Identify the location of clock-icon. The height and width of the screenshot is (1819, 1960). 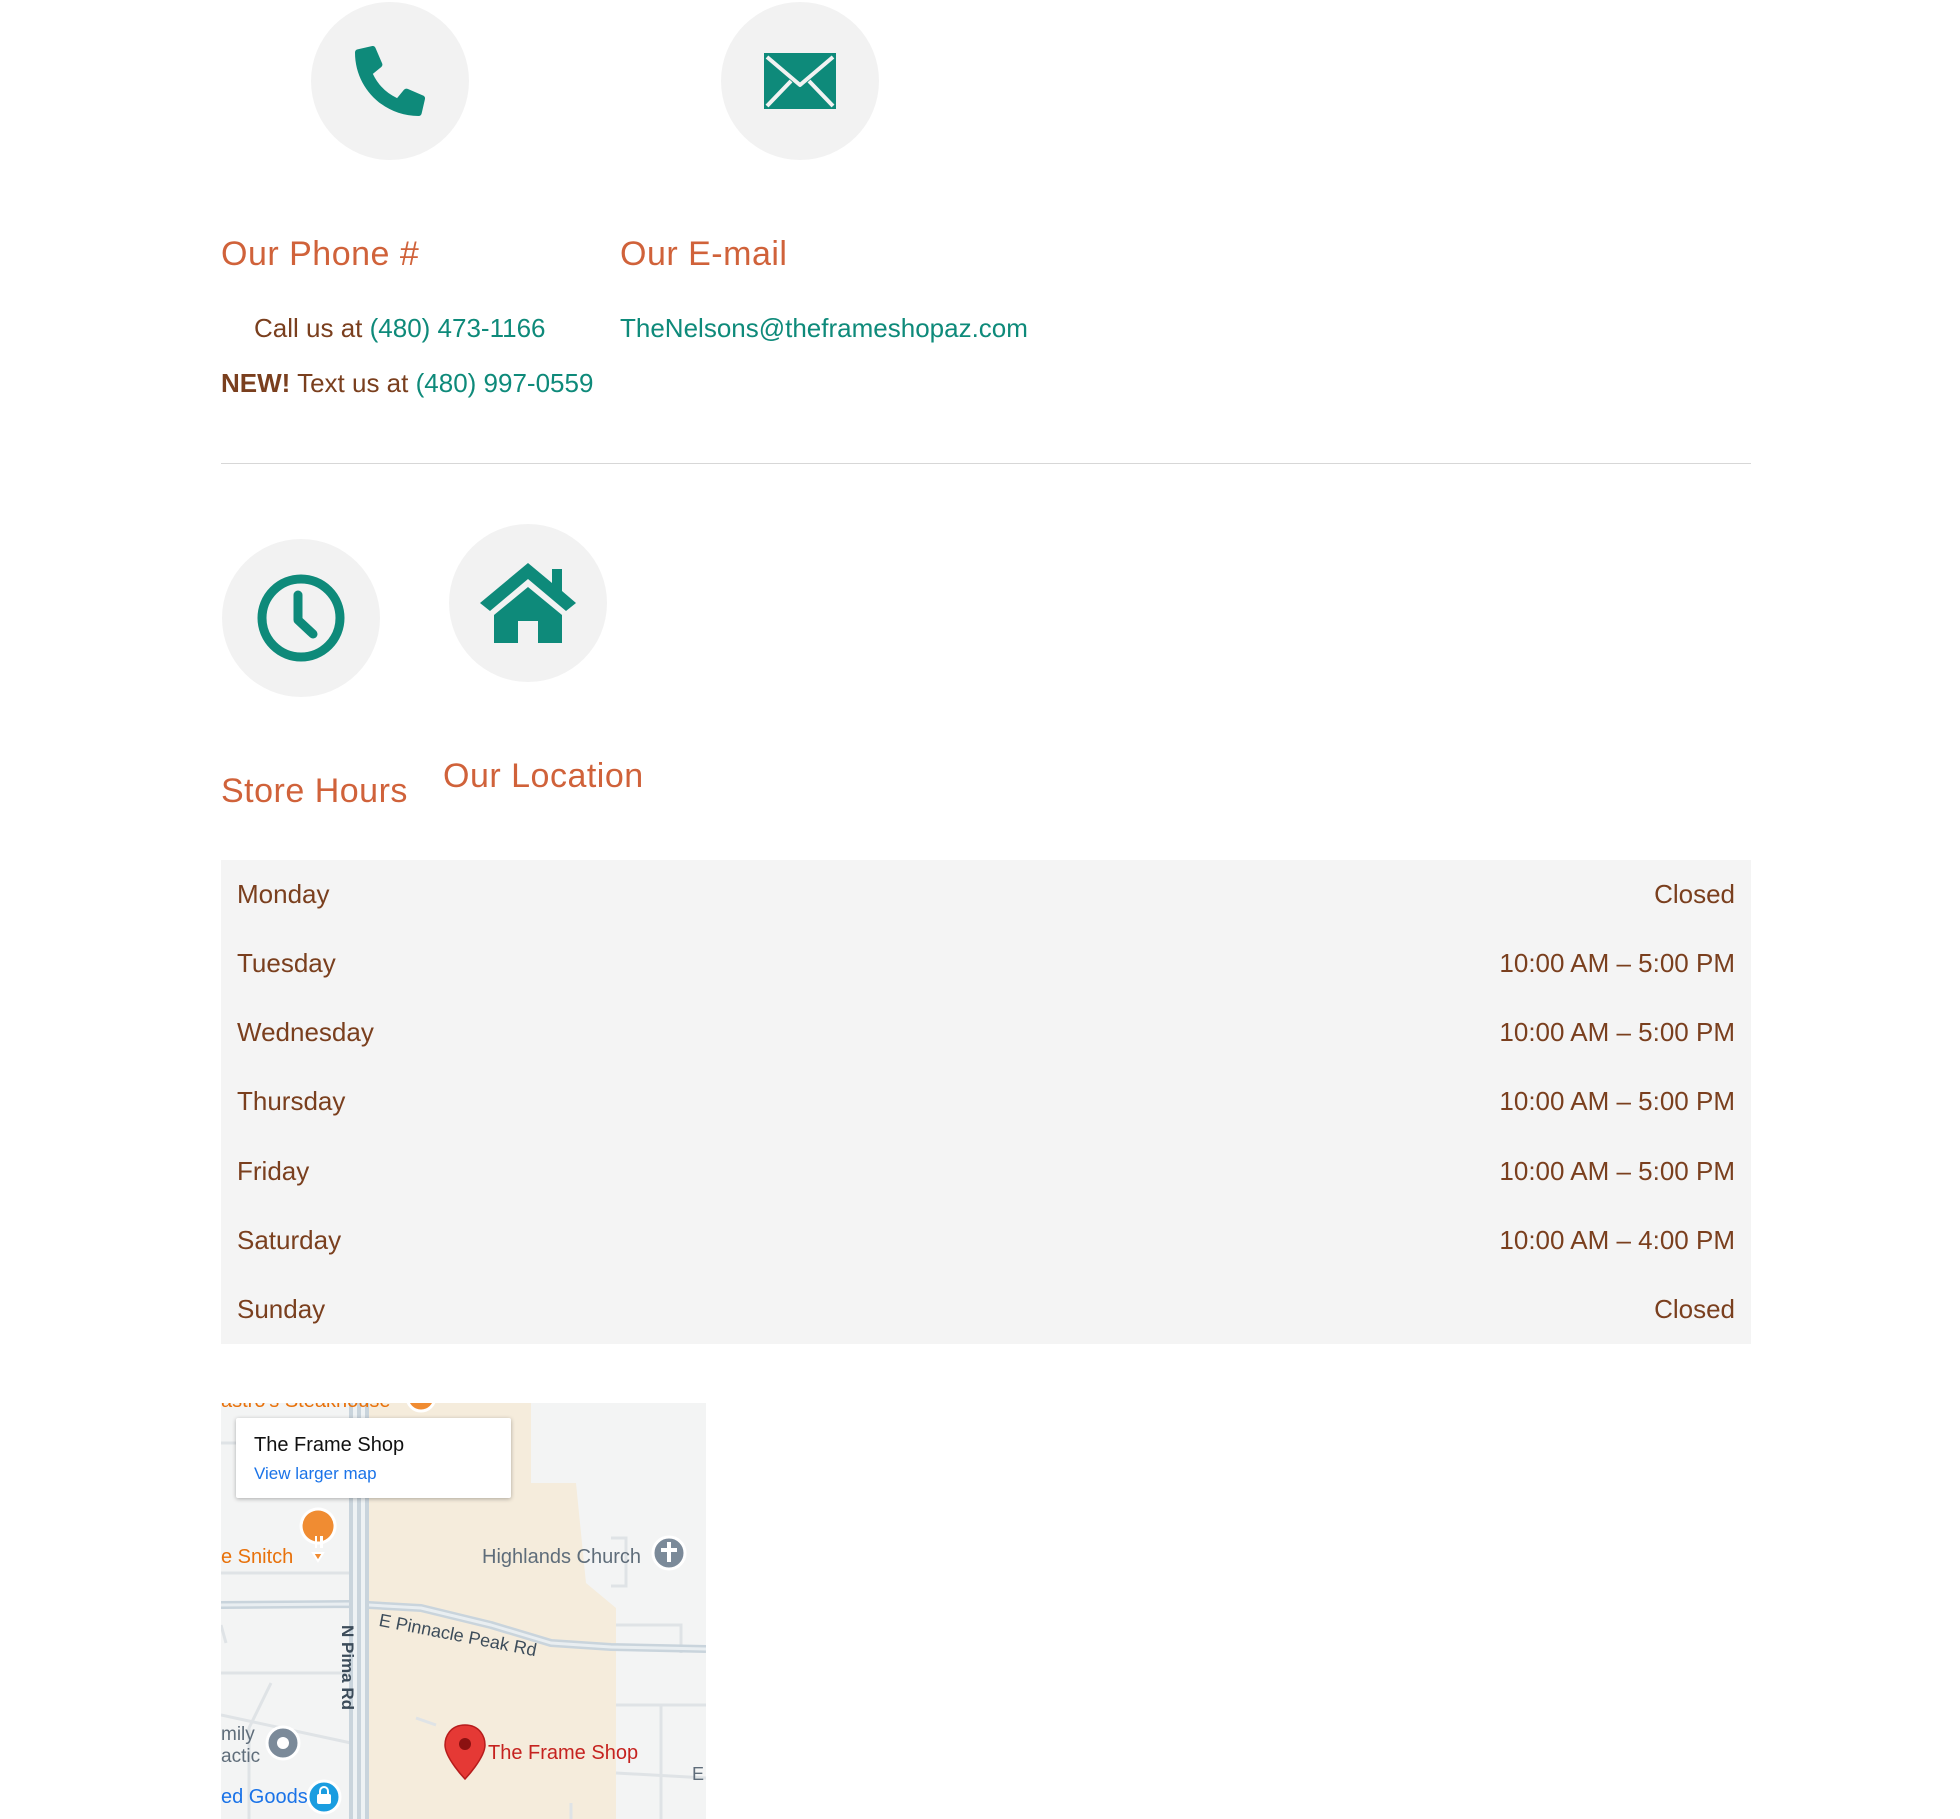
(301, 618).